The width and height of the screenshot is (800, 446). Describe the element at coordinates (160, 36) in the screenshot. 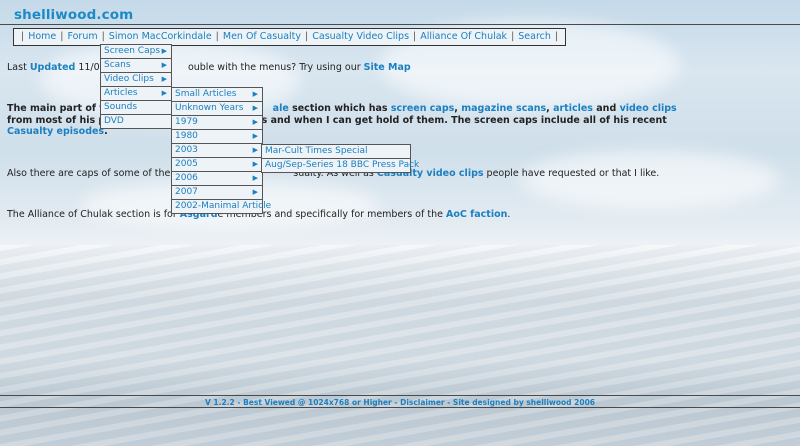

I see `nav-simon-maccorkindale: Simon MacCorkindale` at that location.